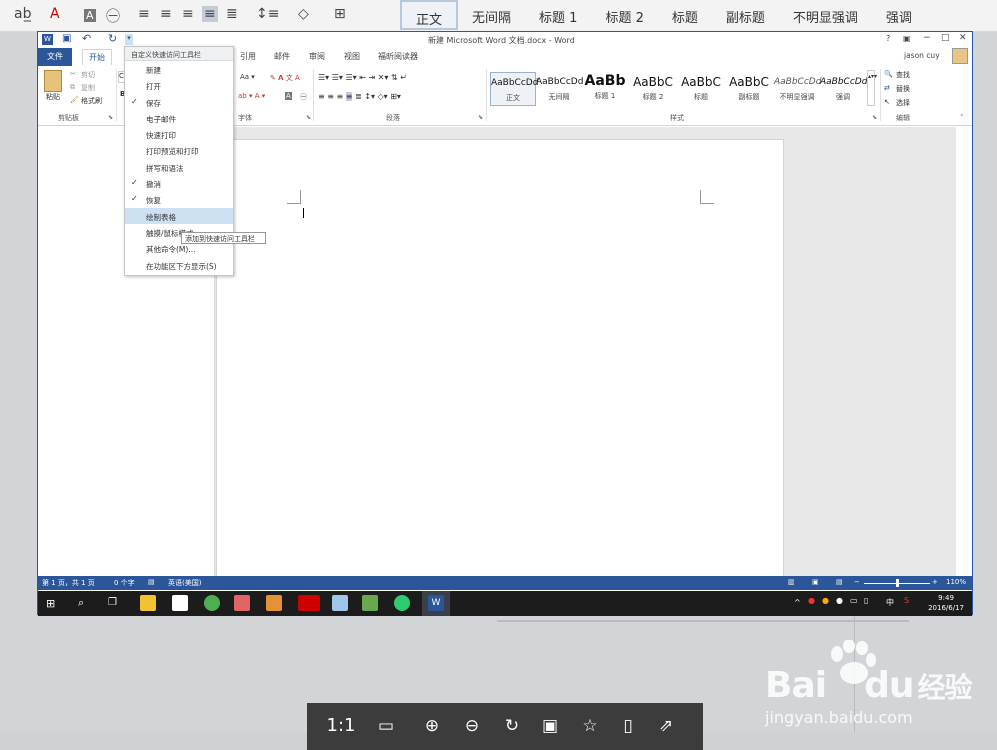  I want to click on tray-icon-2: ●, so click(825, 600).